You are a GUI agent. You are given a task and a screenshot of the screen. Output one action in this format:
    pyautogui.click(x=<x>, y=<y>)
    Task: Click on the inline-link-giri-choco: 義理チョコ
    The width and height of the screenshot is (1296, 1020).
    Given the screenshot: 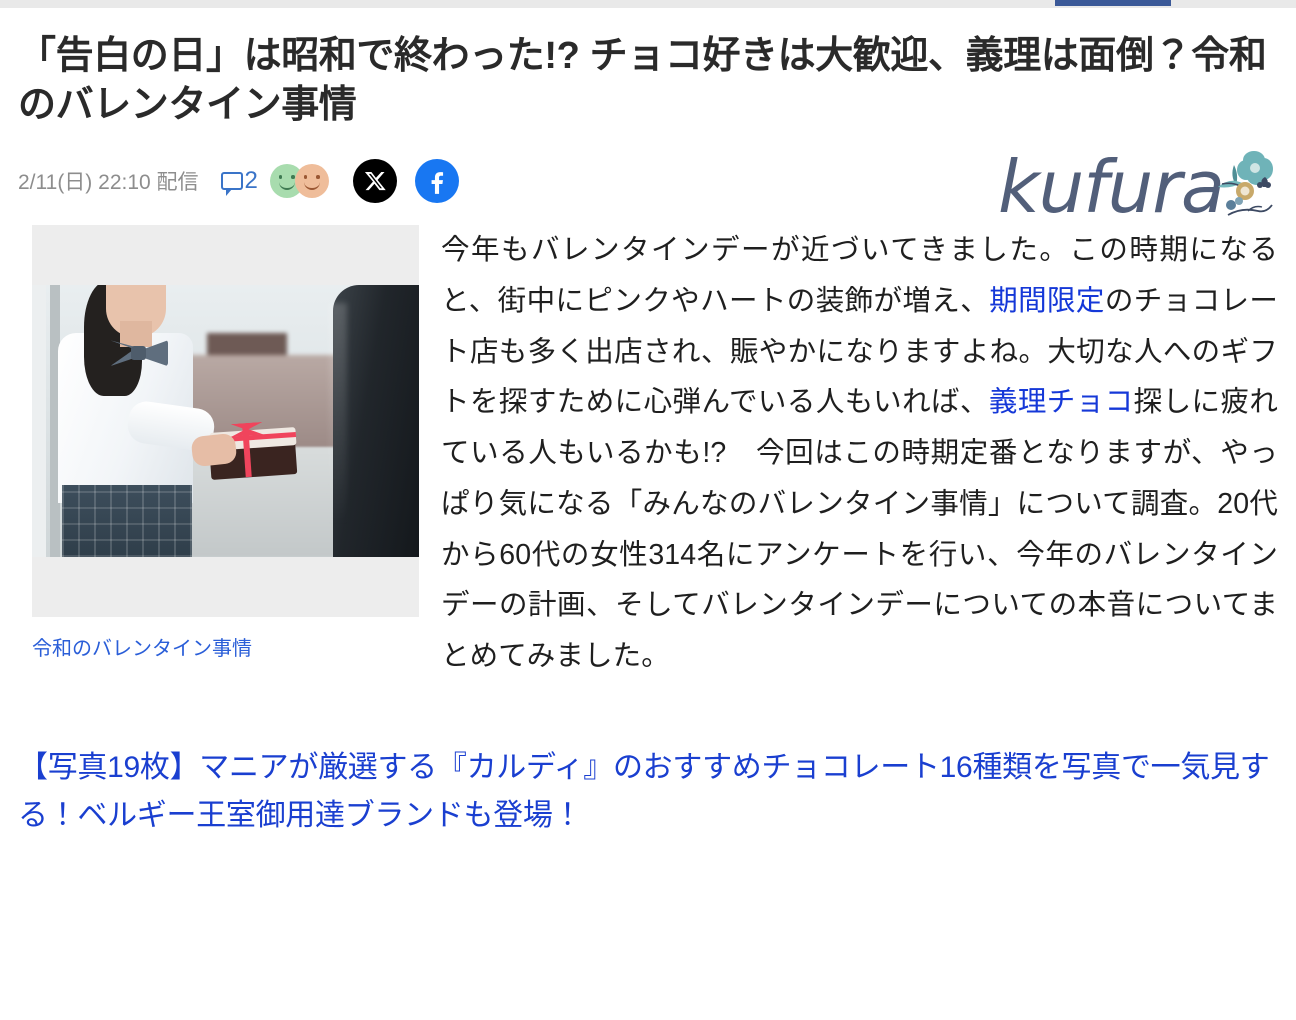 What is the action you would take?
    pyautogui.click(x=1061, y=402)
    